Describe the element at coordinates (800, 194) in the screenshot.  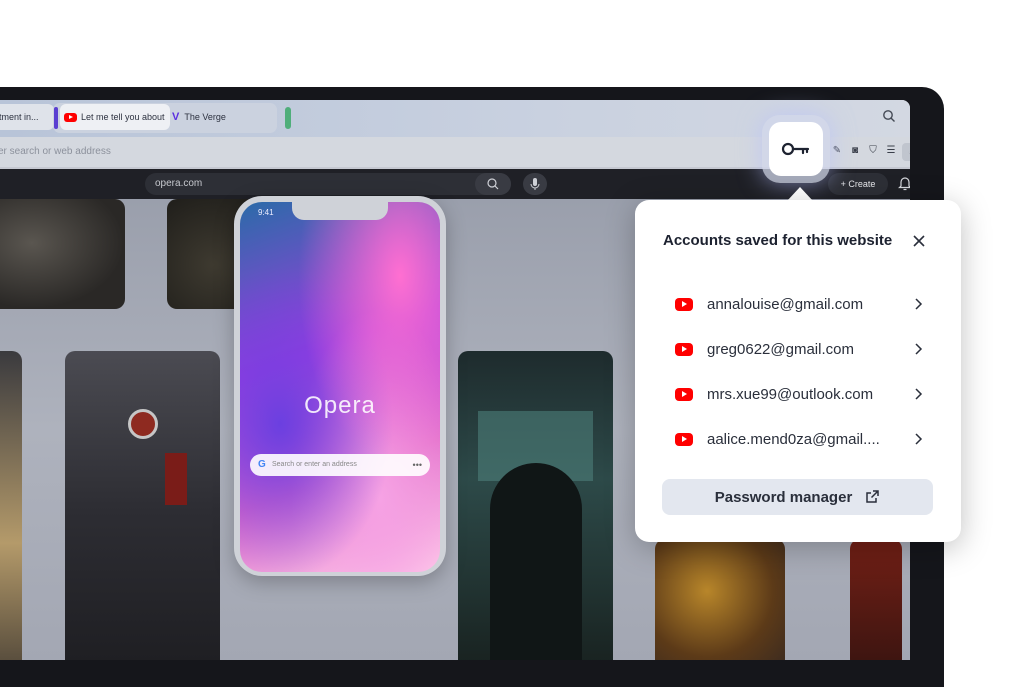
I see `popup-arrow` at that location.